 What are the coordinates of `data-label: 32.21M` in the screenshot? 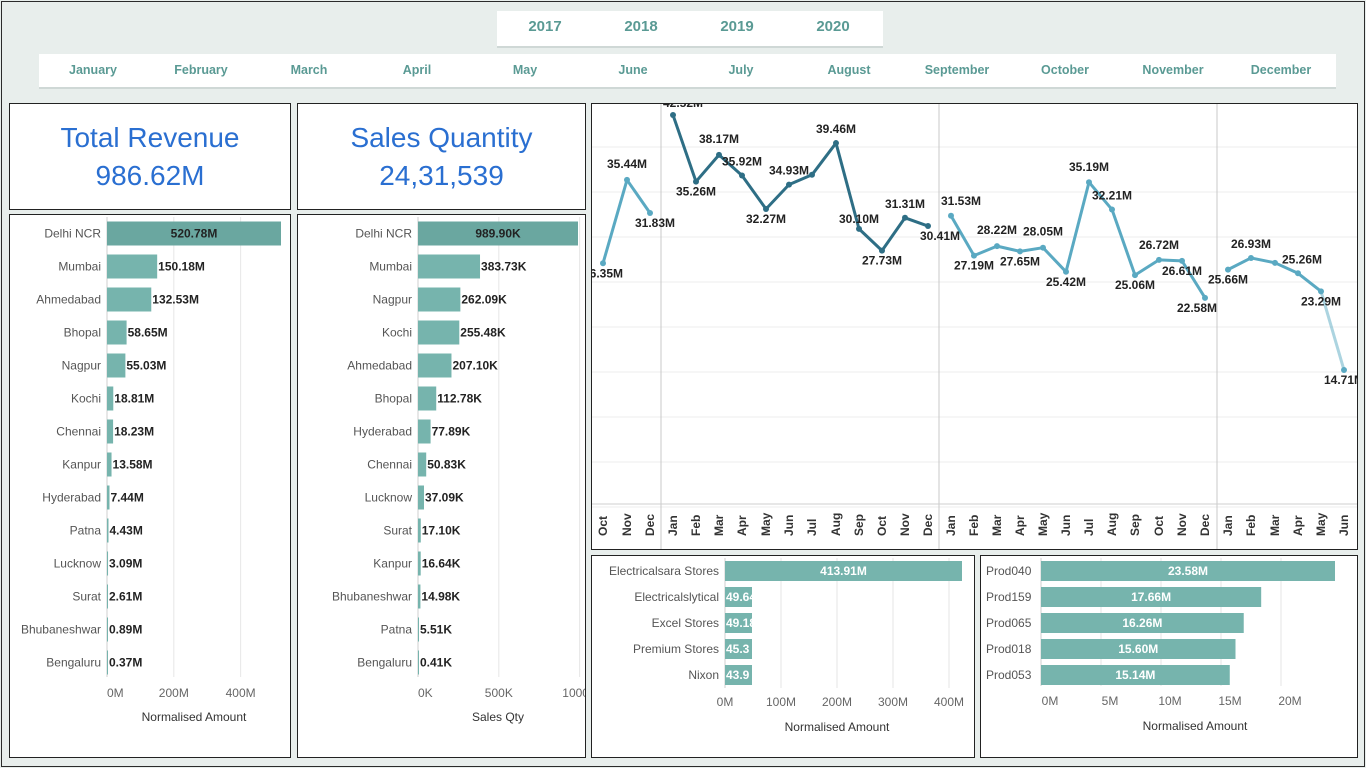 It's located at (1112, 196).